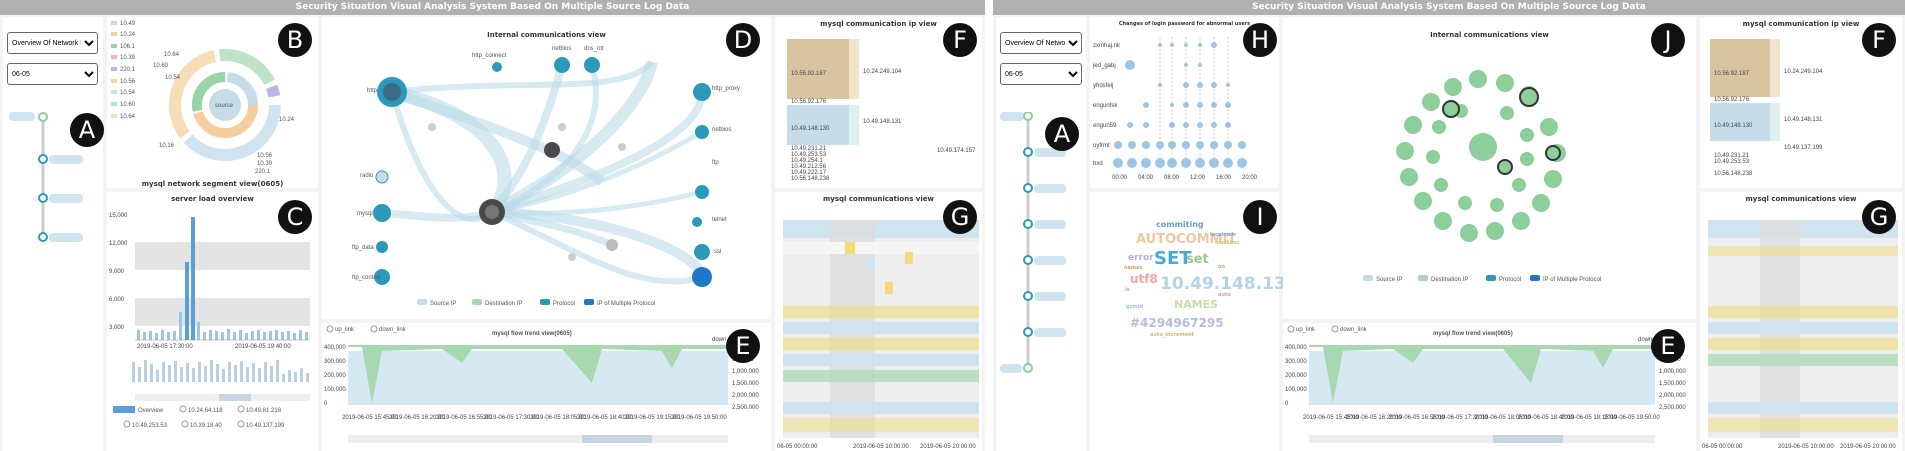 This screenshot has height=451, width=1905. I want to click on svg-text: engunfsk, so click(1105, 106).